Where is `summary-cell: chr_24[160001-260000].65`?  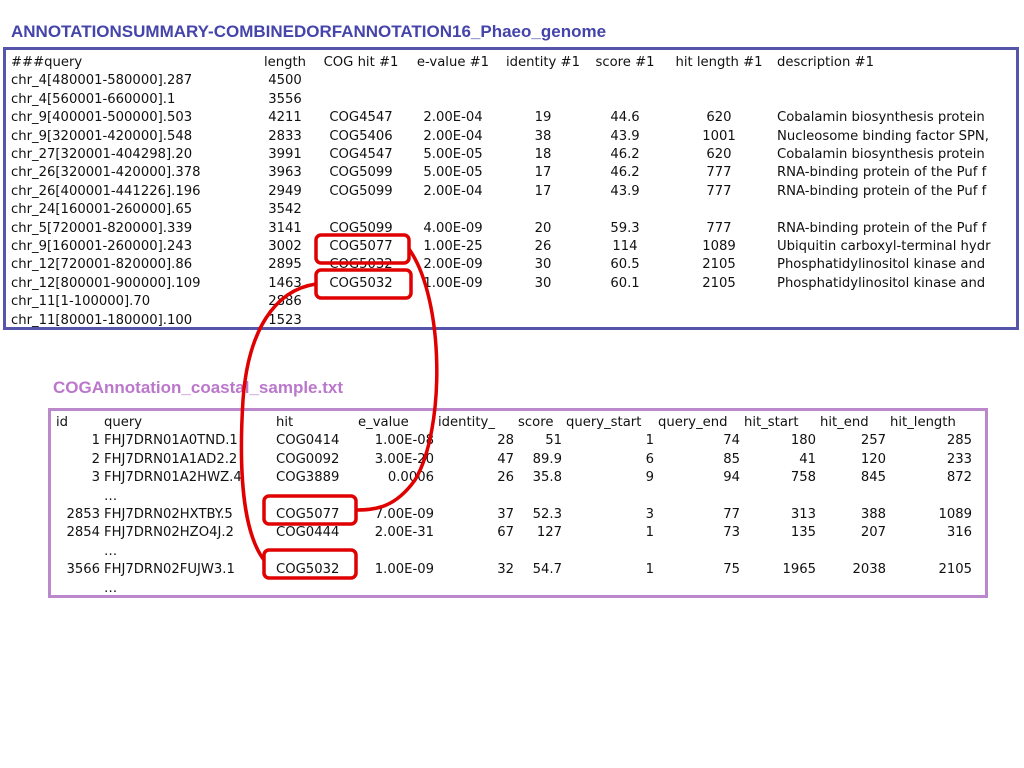
summary-cell: chr_24[160001-260000].65 is located at coordinates (102, 210).